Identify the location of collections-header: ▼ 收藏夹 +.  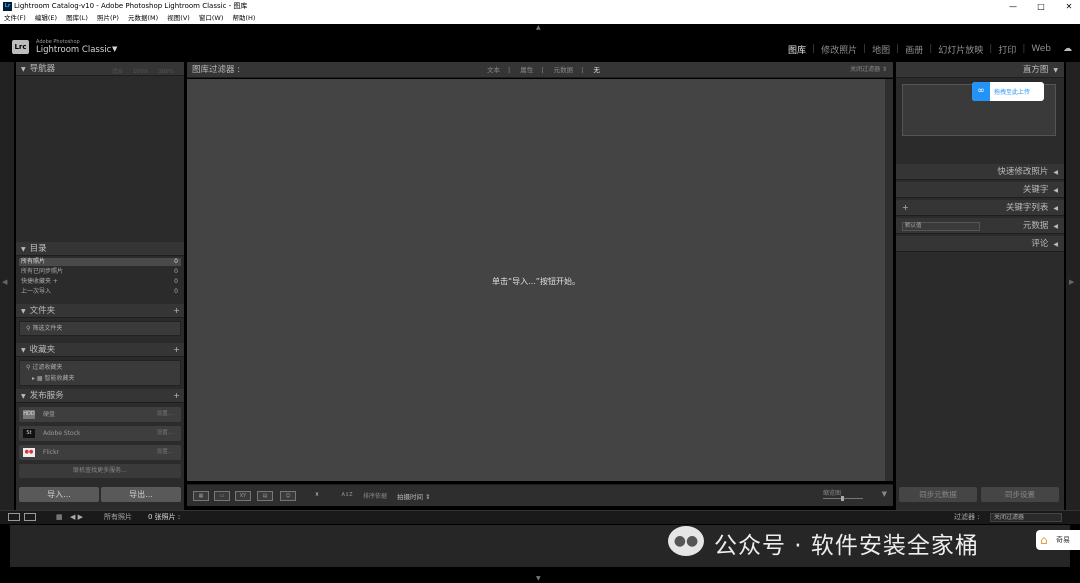
(100, 350).